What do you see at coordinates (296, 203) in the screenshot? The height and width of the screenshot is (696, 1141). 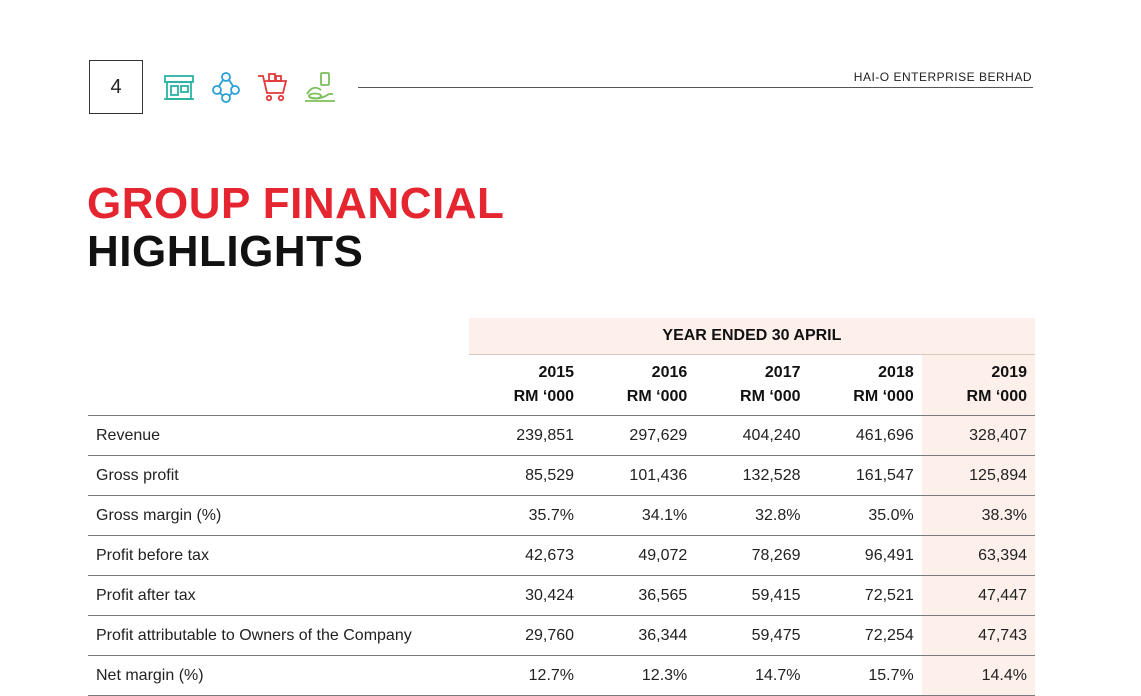 I see `page-title-line1: GROUP FINANCIAL` at bounding box center [296, 203].